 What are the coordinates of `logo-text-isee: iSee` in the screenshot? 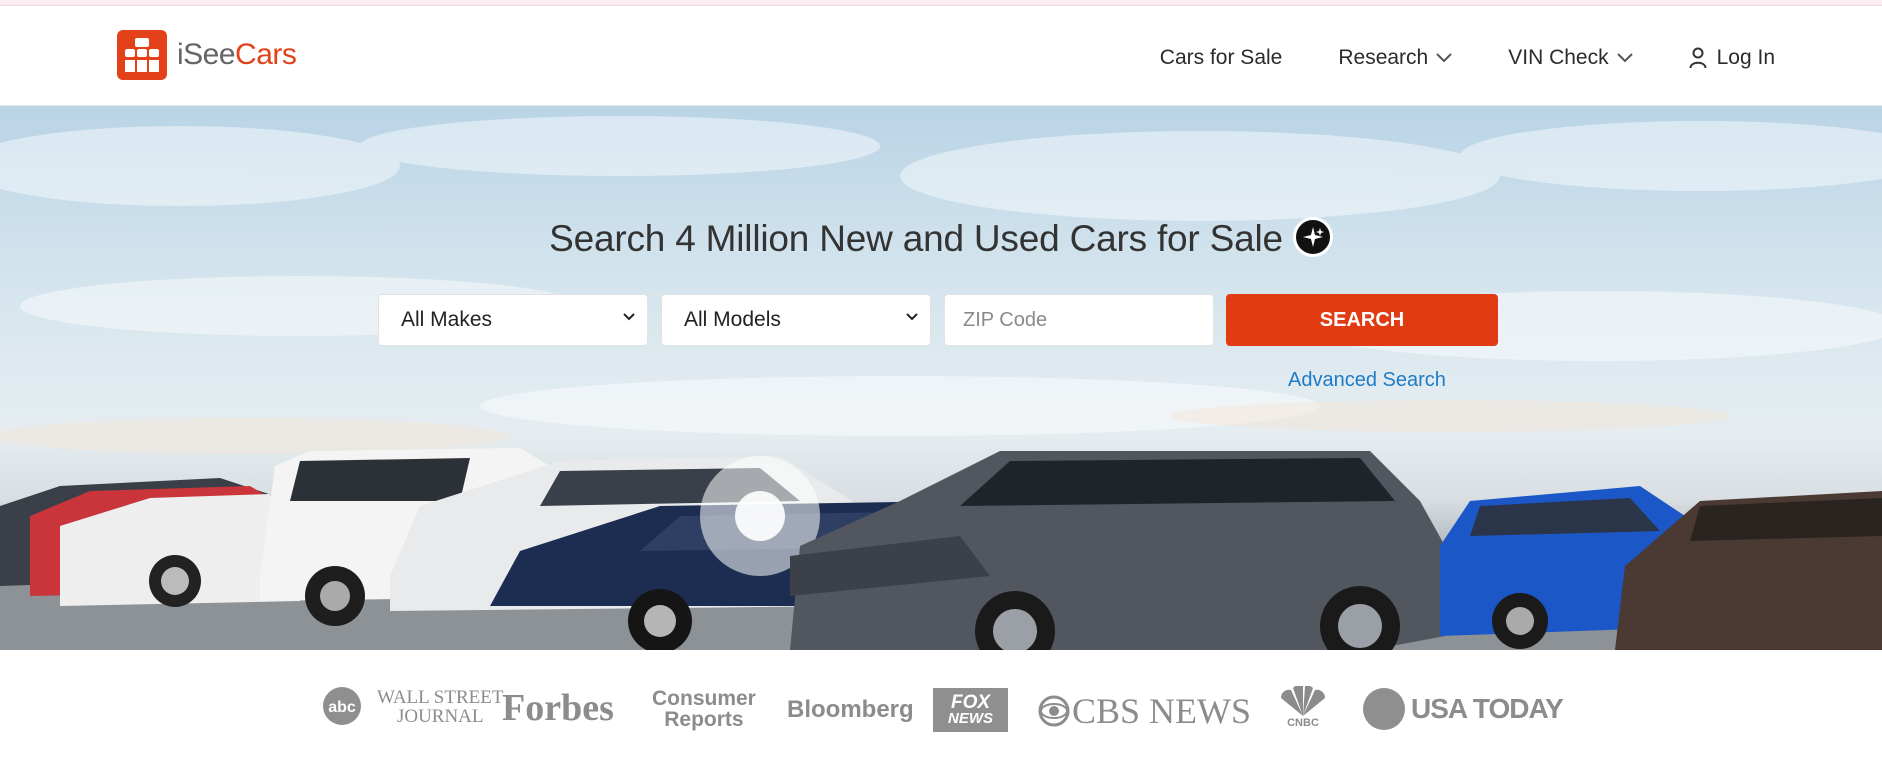 It's located at (206, 54).